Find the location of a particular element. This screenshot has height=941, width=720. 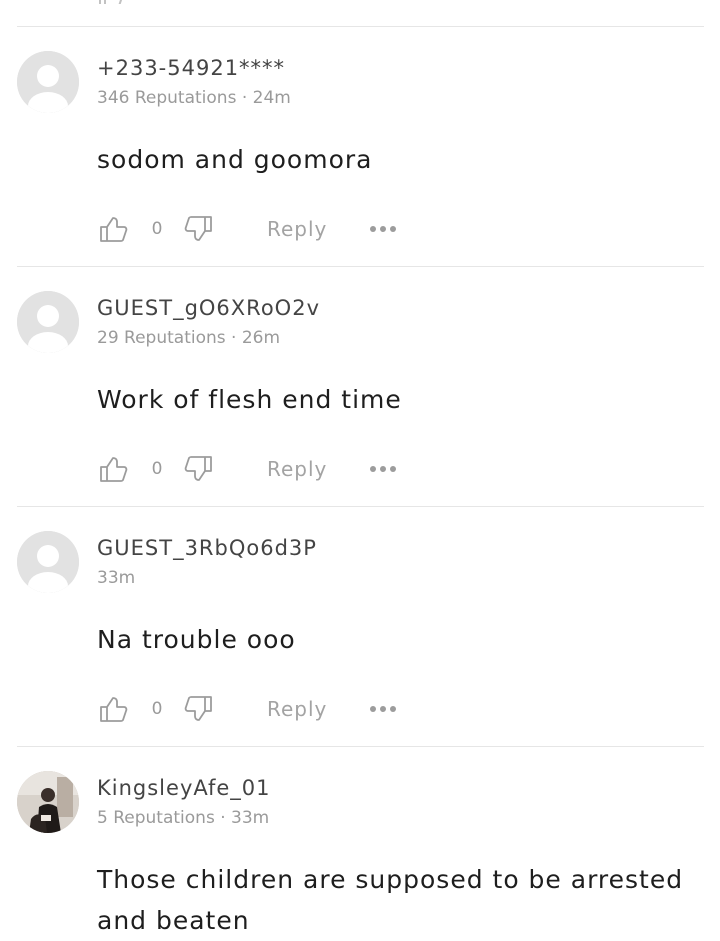

comment-author: +233-54921**** is located at coordinates (191, 68).